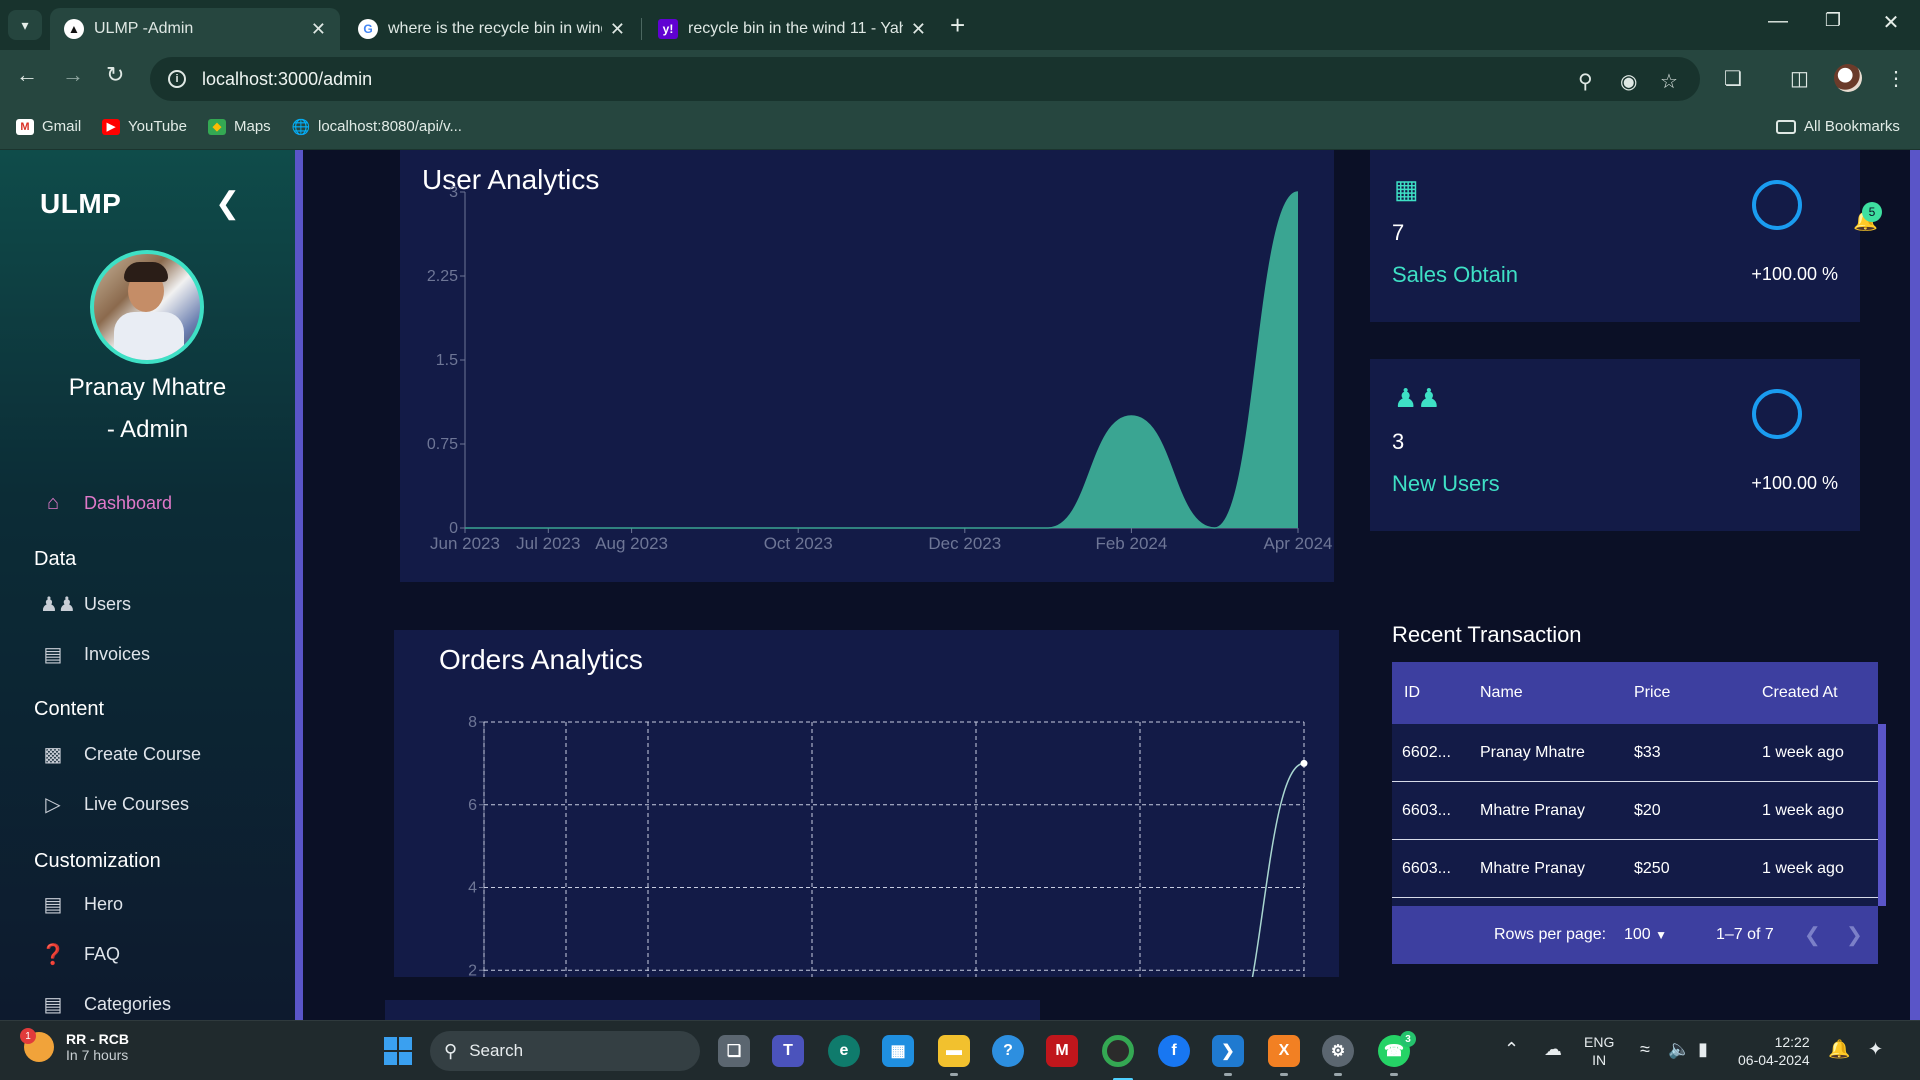 The width and height of the screenshot is (1920, 1080). Describe the element at coordinates (491, 29) in the screenshot. I see `tab-recycle-bin-google: G where is the recycle bin in wind ✕` at that location.